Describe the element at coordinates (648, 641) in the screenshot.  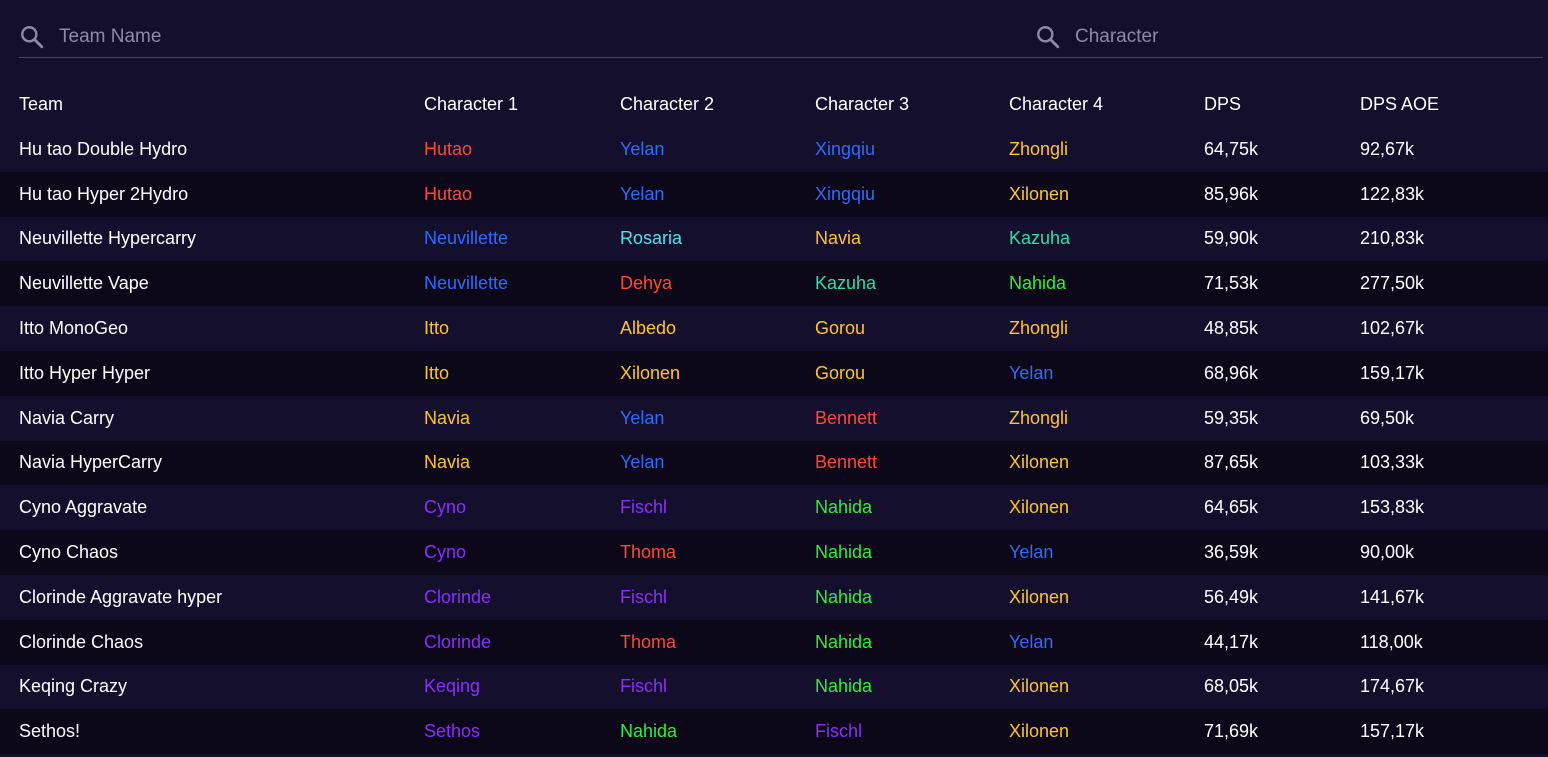
I see `character-2-cell: Thoma` at that location.